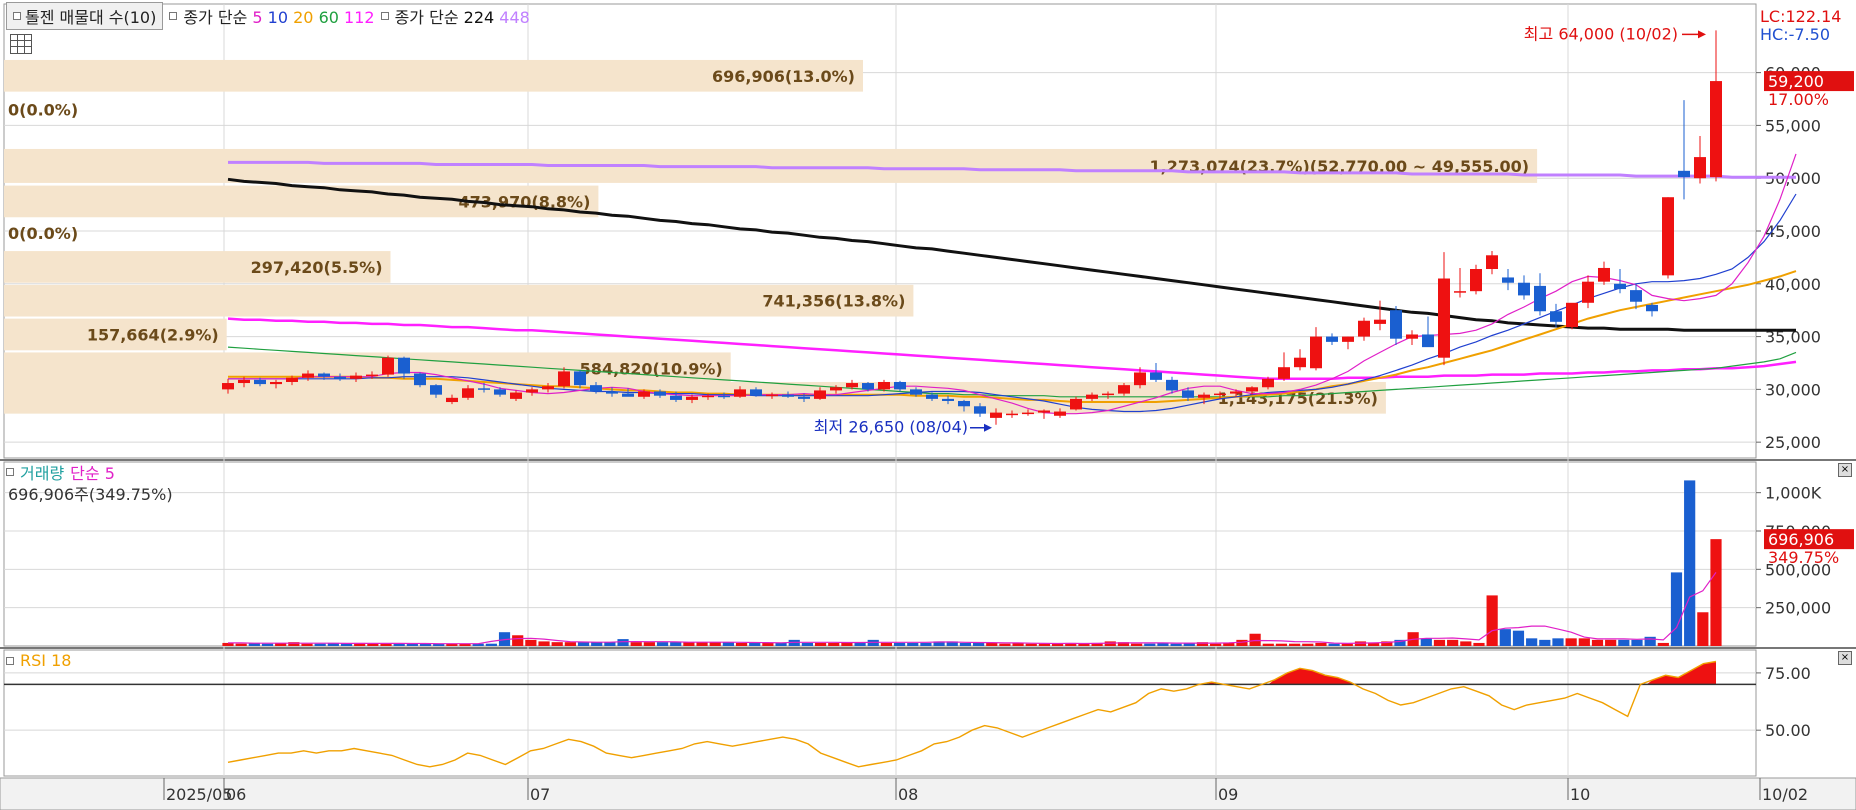 This screenshot has width=1856, height=810. What do you see at coordinates (21, 44) in the screenshot?
I see `table-grid-icon` at bounding box center [21, 44].